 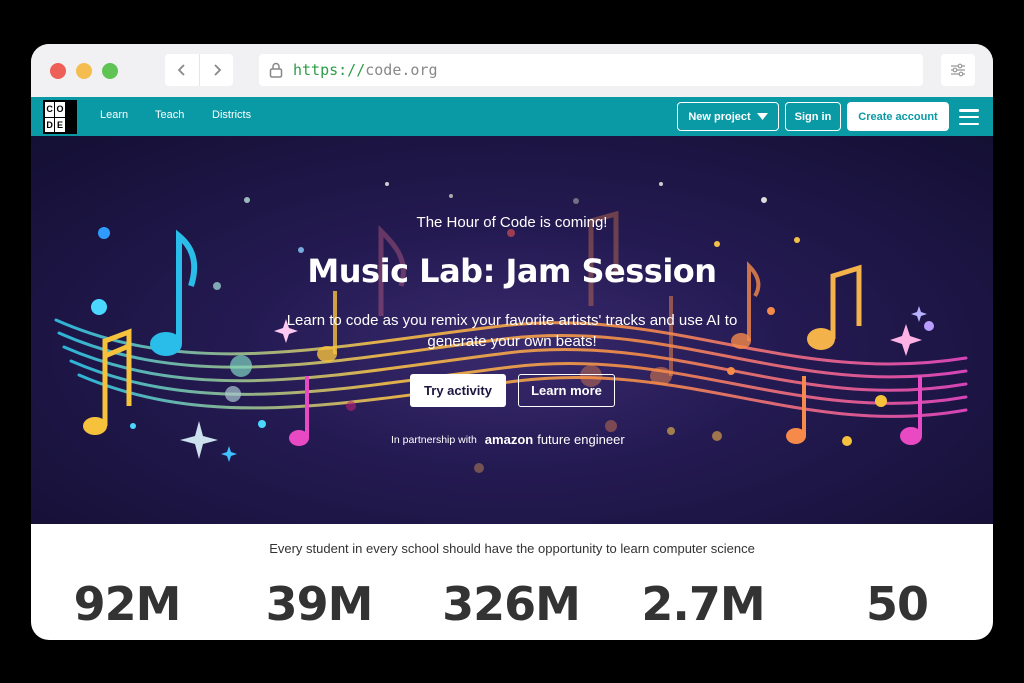 What do you see at coordinates (581, 439) in the screenshot?
I see `partner-program: future engineer` at bounding box center [581, 439].